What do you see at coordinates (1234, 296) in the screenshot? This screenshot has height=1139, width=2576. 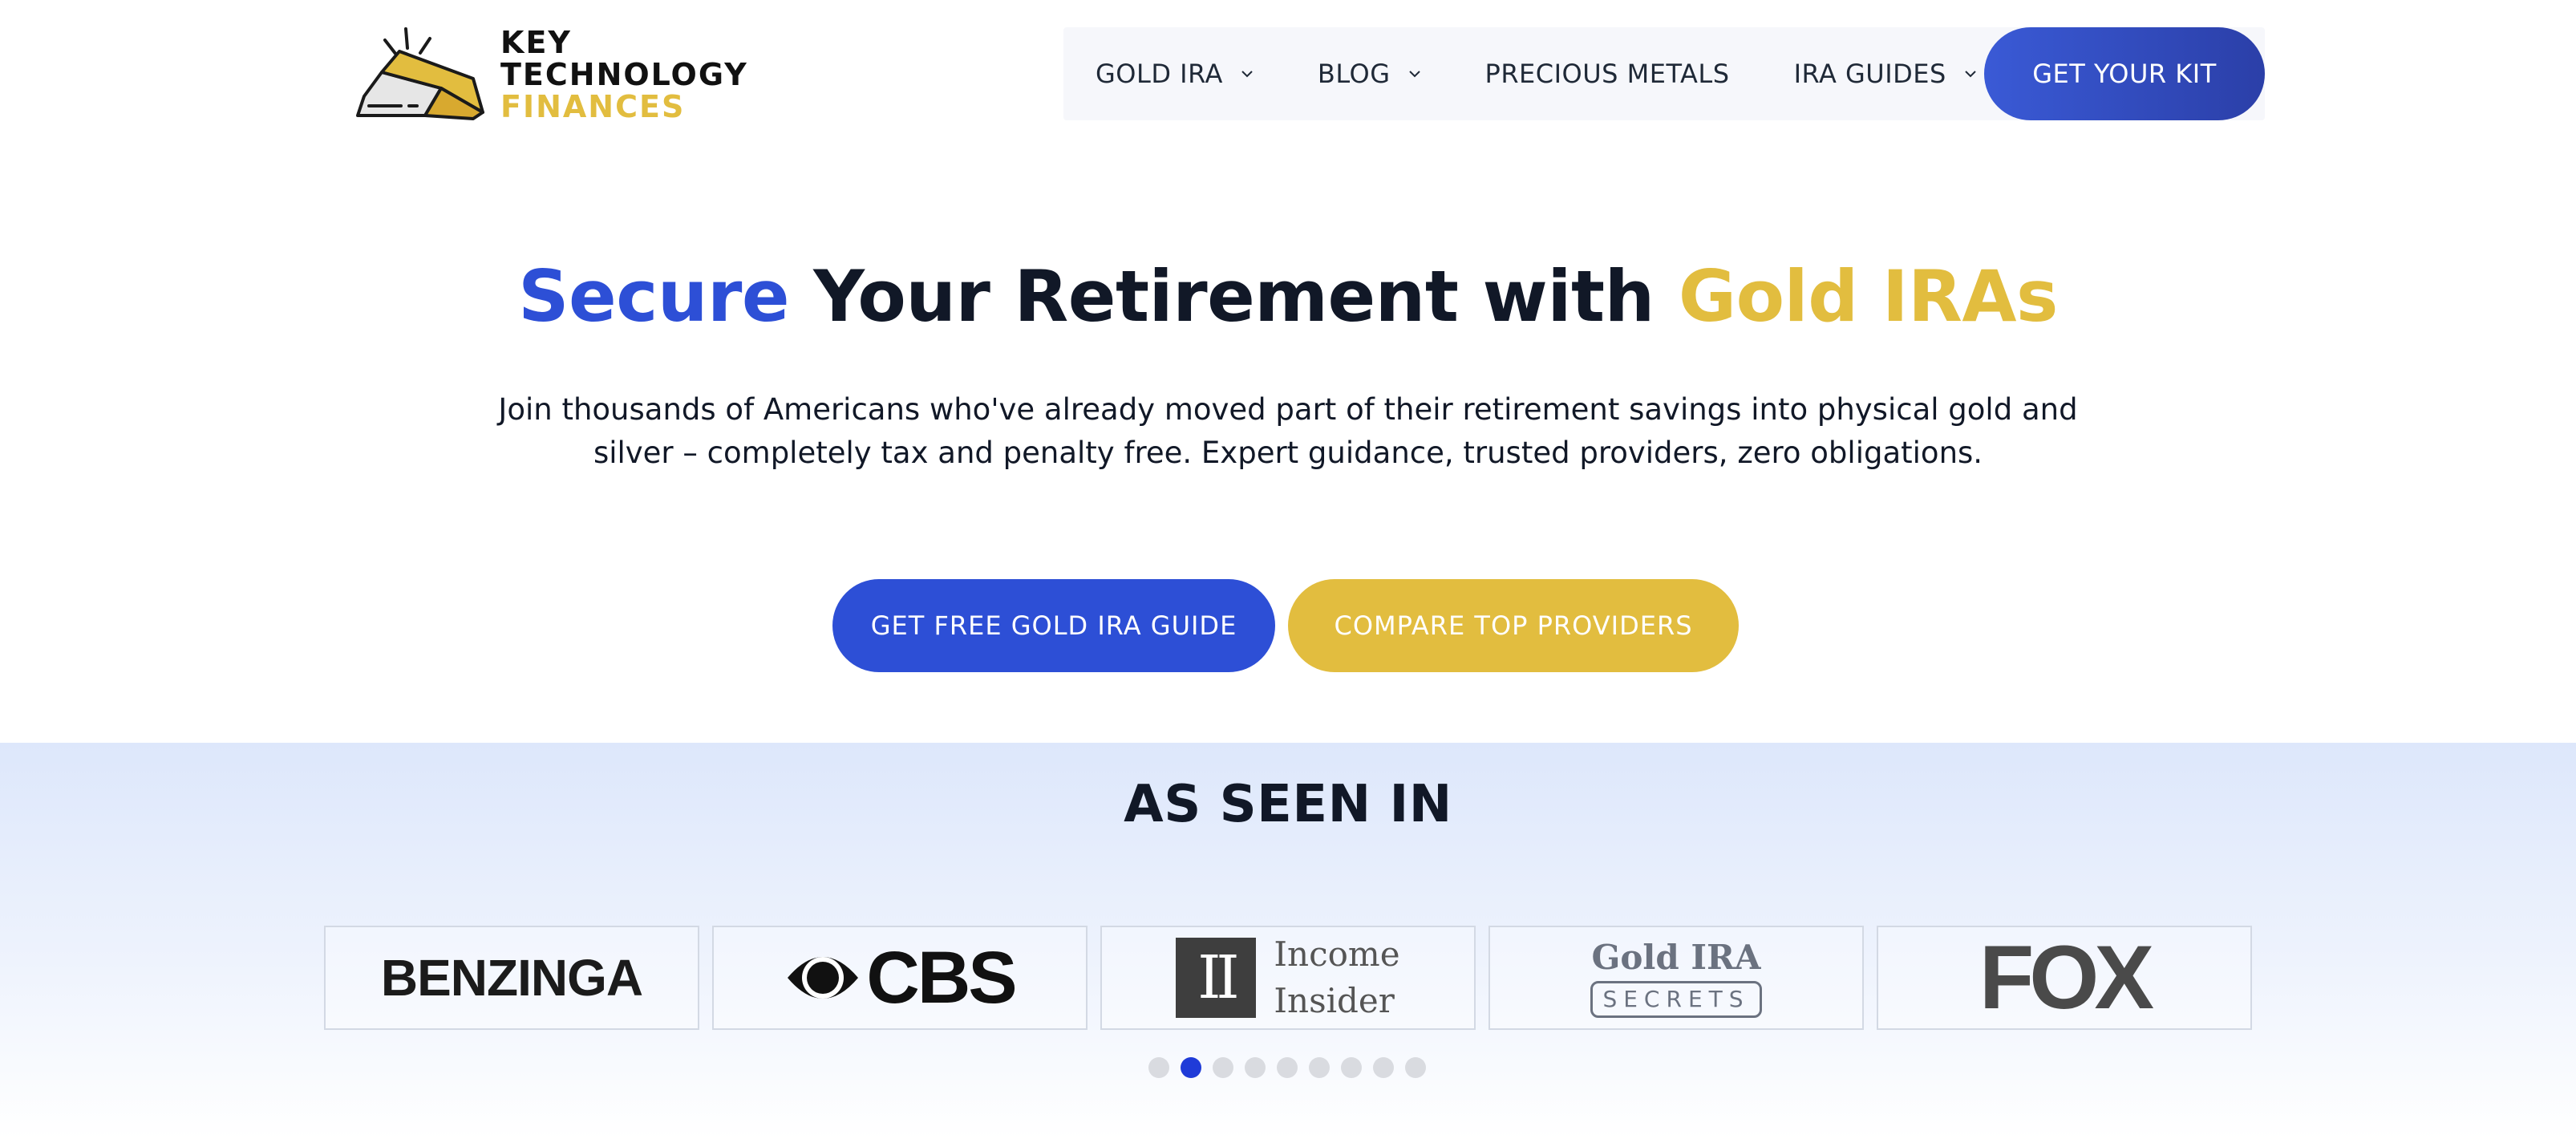 I see `hero-title-middle: Your Retirement with` at bounding box center [1234, 296].